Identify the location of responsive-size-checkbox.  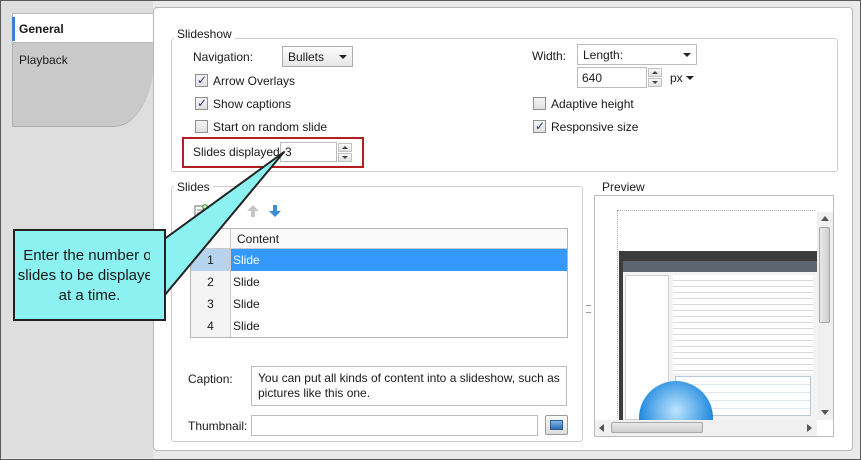
(539, 126).